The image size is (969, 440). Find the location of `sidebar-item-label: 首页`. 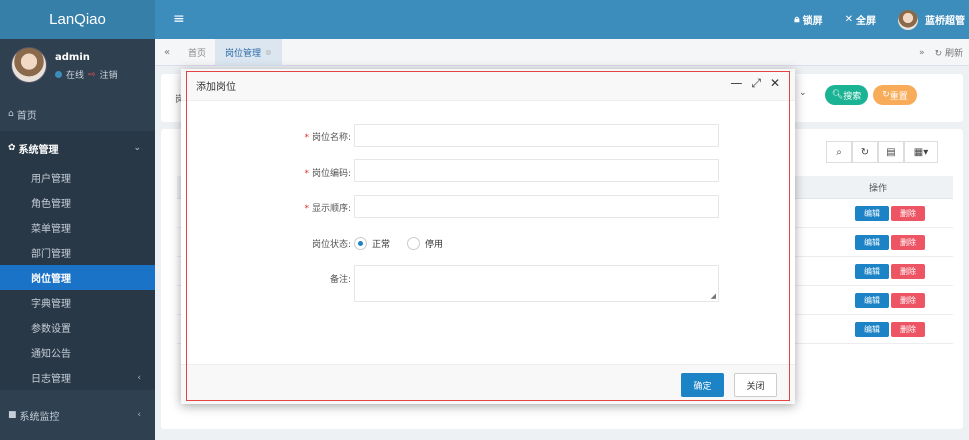

sidebar-item-label: 首页 is located at coordinates (26, 116).